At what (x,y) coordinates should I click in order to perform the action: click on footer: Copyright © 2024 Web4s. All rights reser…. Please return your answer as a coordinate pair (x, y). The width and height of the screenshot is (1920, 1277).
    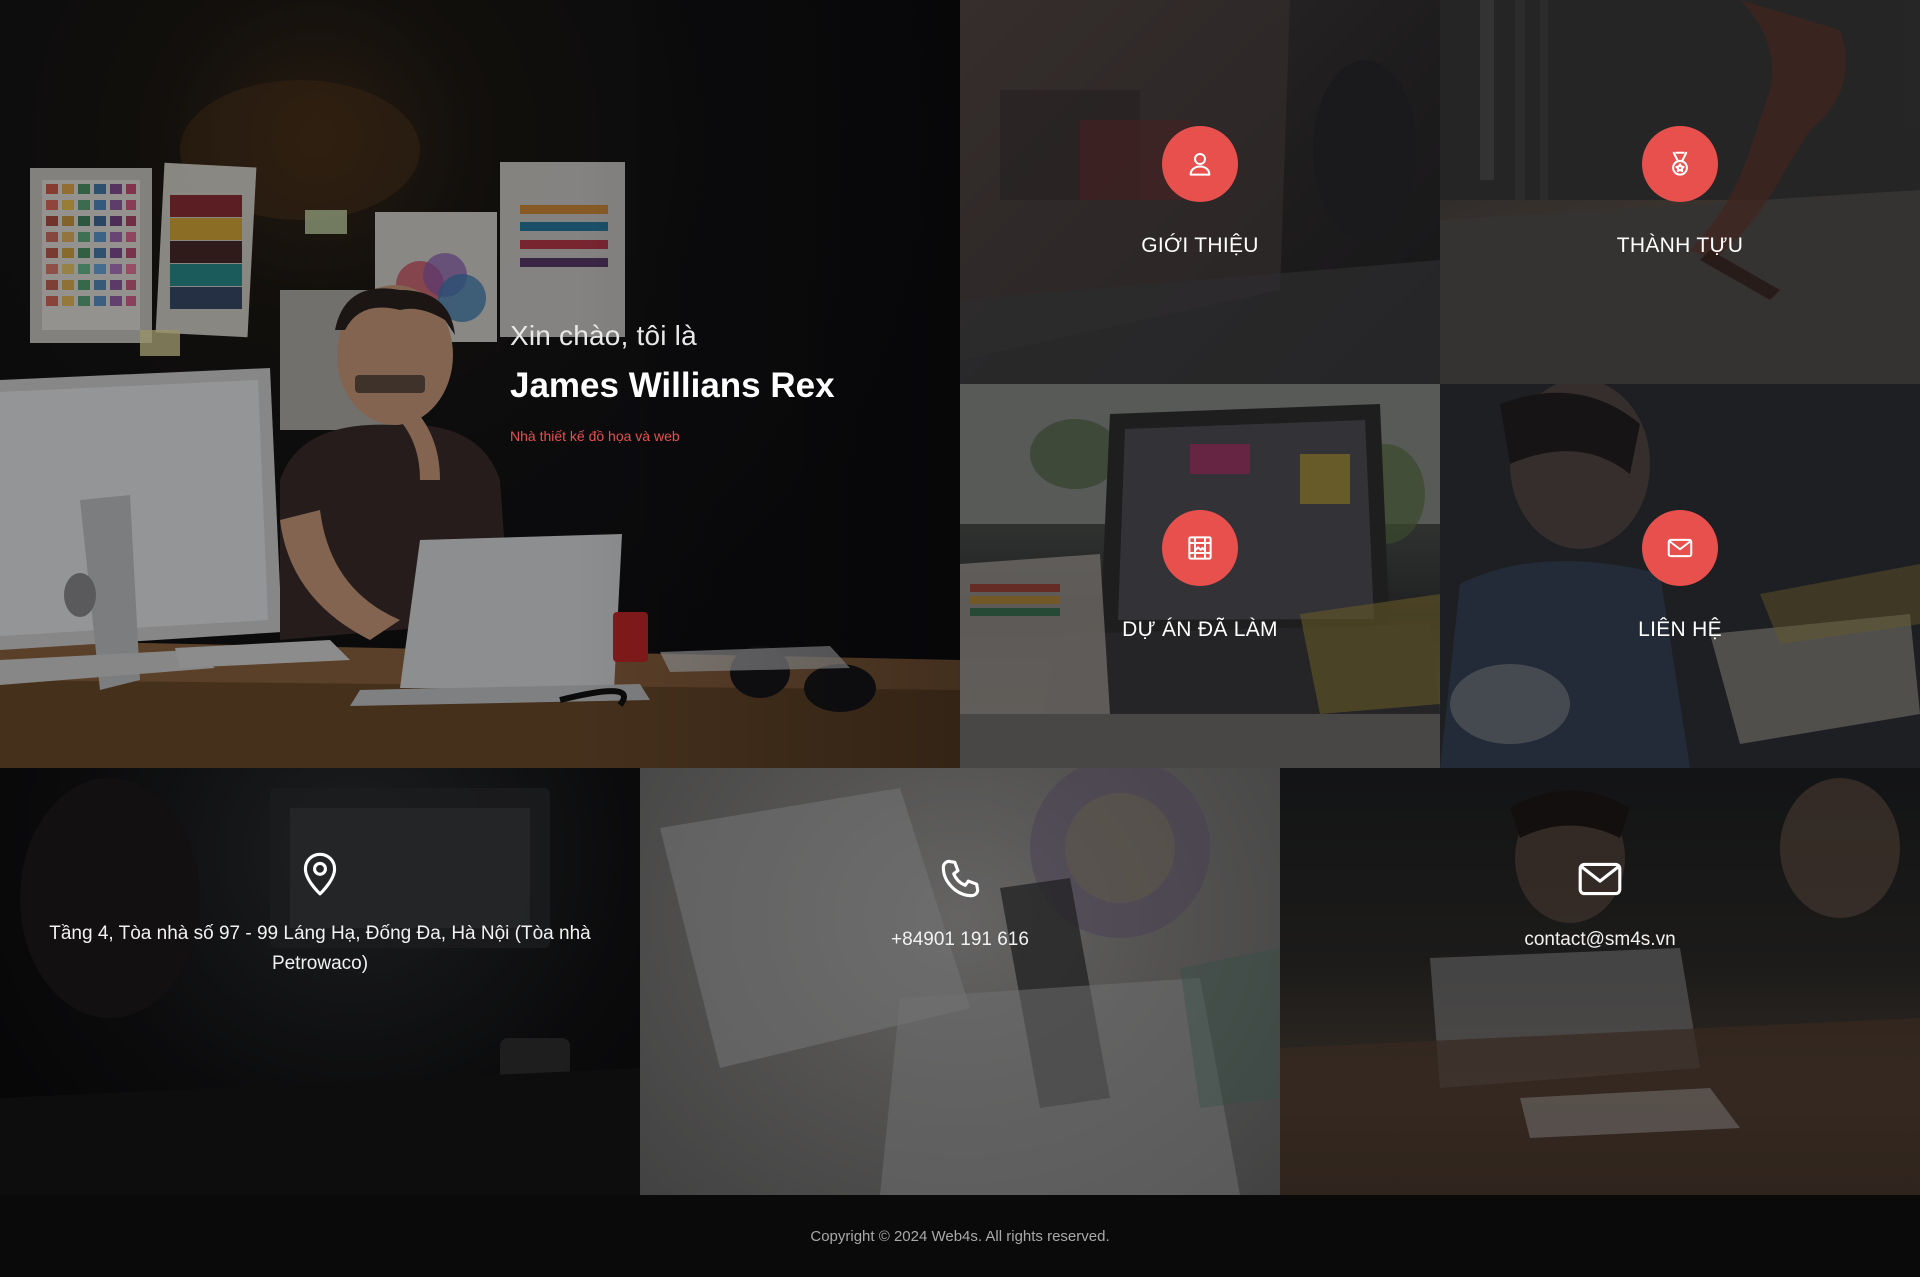
    Looking at the image, I should click on (960, 1236).